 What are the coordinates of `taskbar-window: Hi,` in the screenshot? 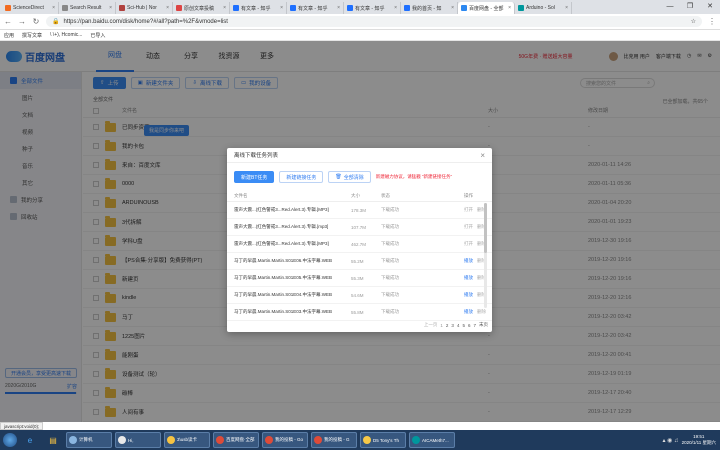 It's located at (138, 440).